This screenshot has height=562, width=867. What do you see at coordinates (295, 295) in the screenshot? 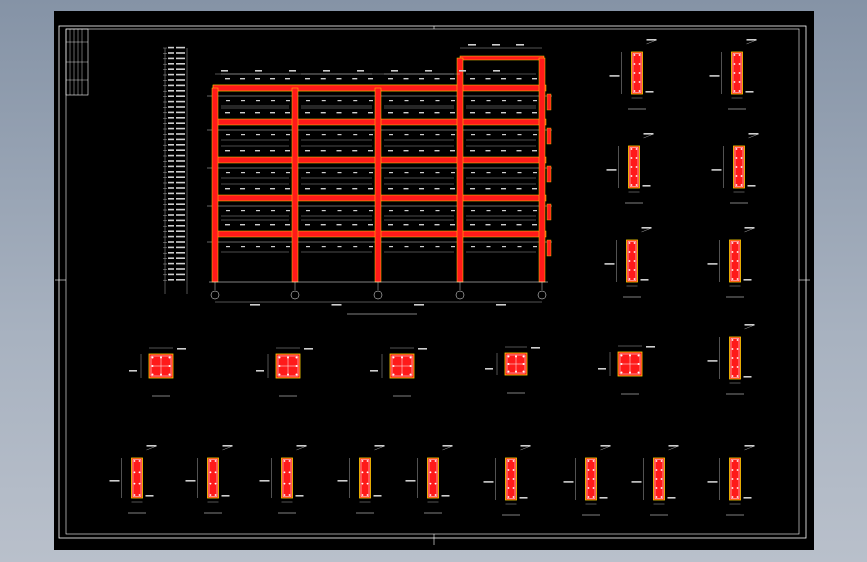
I see `axis-bubble` at bounding box center [295, 295].